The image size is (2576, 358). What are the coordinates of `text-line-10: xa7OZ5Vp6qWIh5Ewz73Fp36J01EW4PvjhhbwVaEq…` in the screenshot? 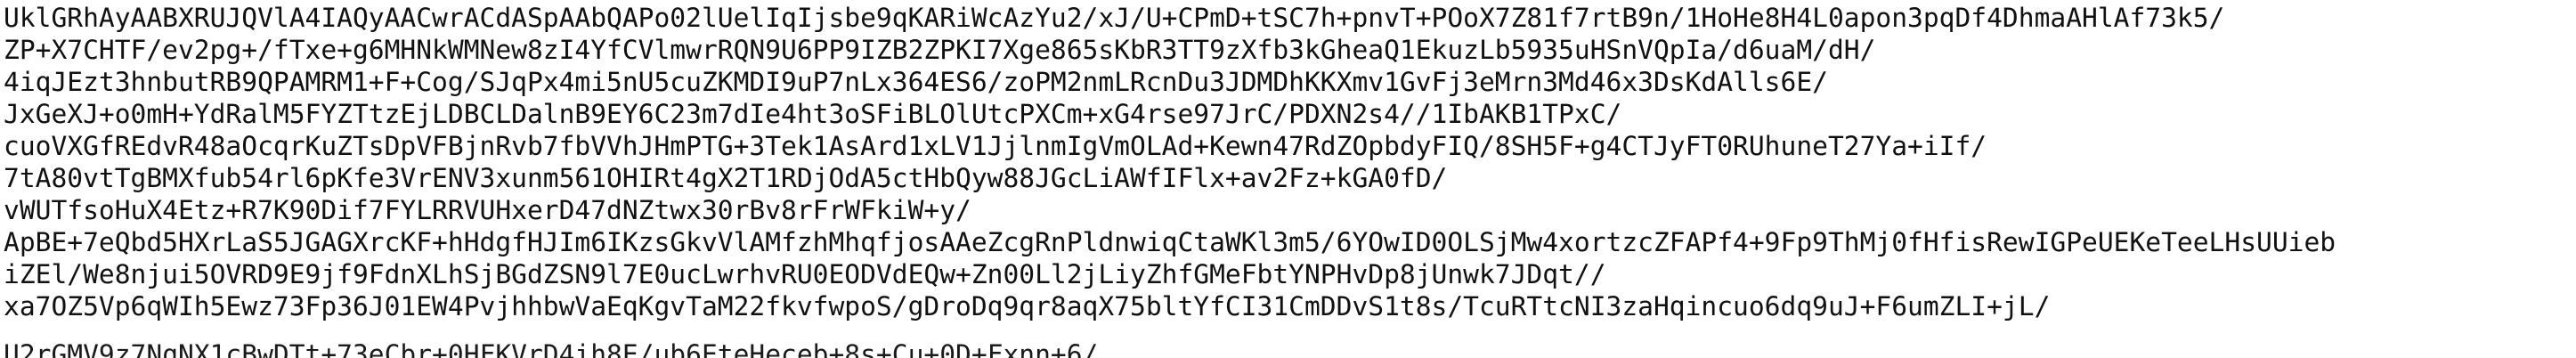 It's located at (1027, 306).